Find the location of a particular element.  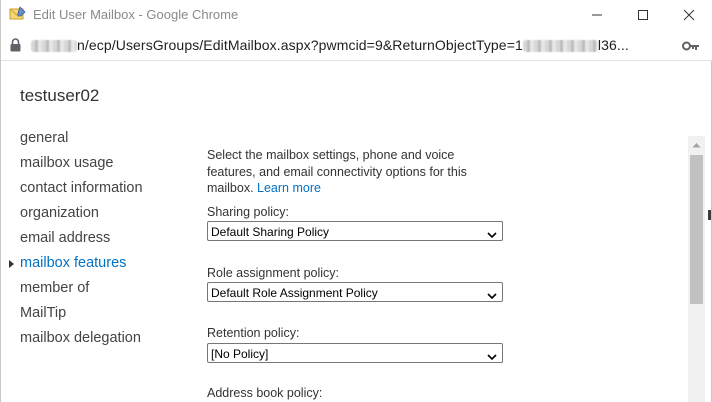

nav-item-contact-information: contact information is located at coordinates (81, 192).